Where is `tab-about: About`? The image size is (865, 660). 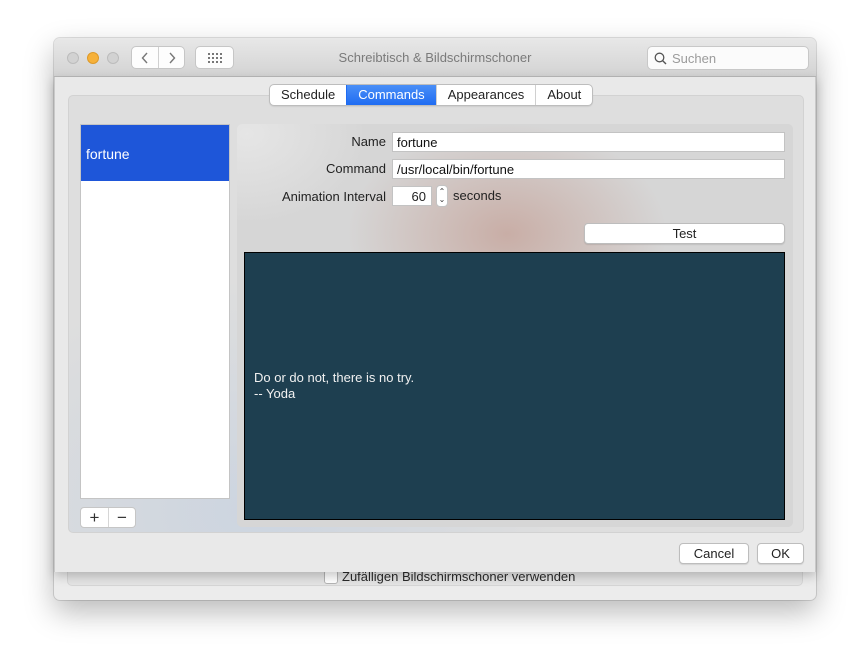 tab-about: About is located at coordinates (563, 95).